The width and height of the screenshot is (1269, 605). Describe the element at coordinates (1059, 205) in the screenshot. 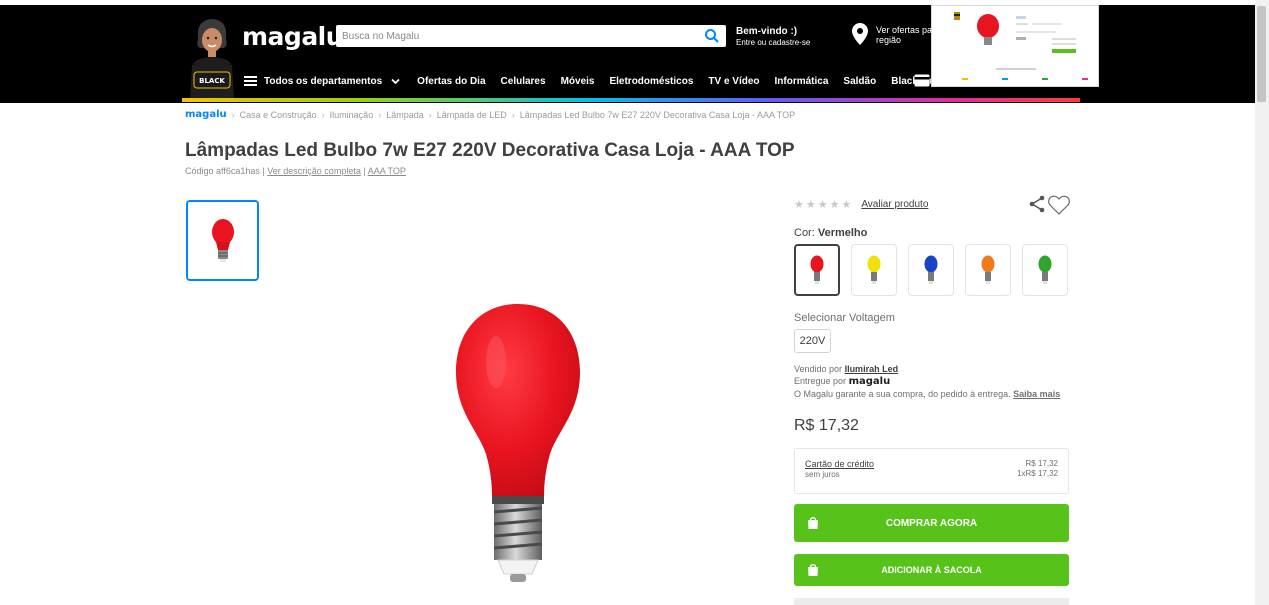

I see `heart-icon` at that location.